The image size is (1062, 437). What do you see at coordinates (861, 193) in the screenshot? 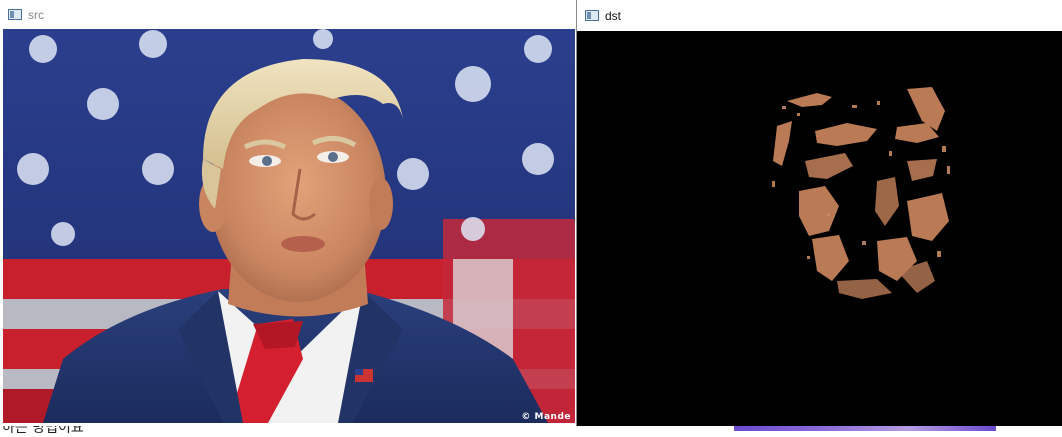
I see `dst-skin-mask` at bounding box center [861, 193].